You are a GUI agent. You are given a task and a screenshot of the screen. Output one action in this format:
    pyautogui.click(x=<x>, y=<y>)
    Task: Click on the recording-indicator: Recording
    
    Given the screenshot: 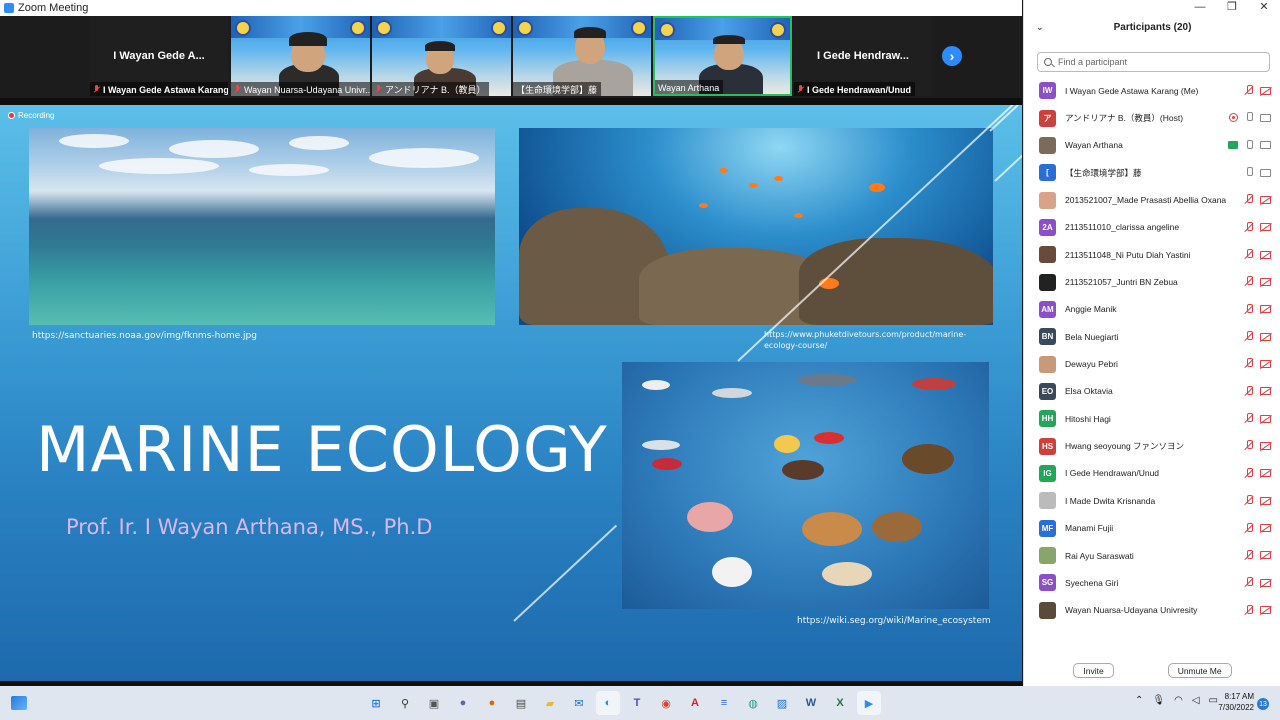 What is the action you would take?
    pyautogui.click(x=31, y=115)
    